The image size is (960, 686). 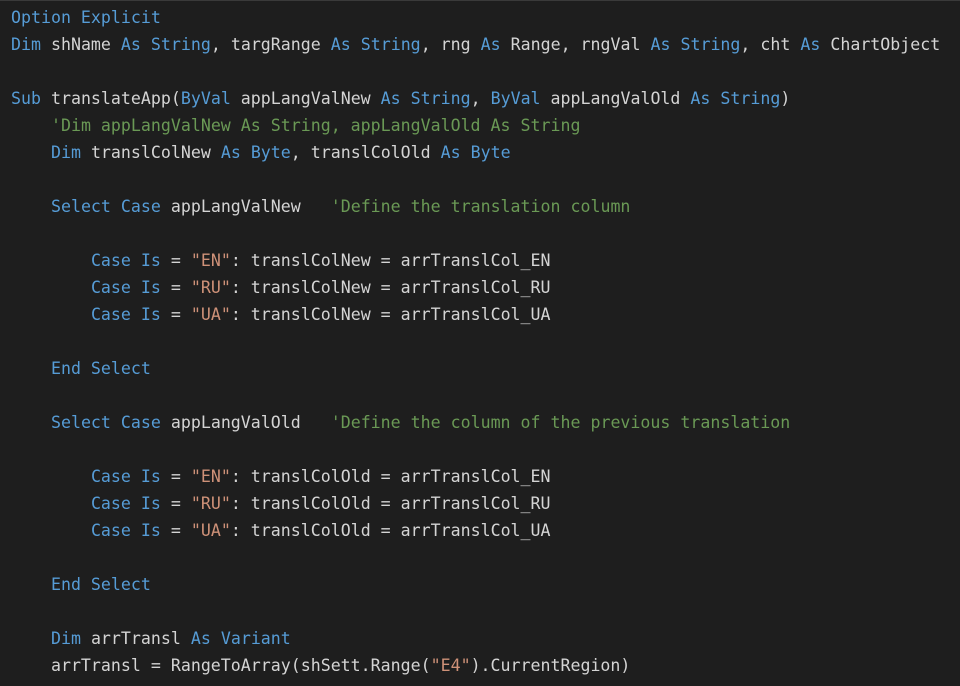 What do you see at coordinates (390, 287) in the screenshot?
I see `code-text: : translColNew = arrTranslCol_RU` at bounding box center [390, 287].